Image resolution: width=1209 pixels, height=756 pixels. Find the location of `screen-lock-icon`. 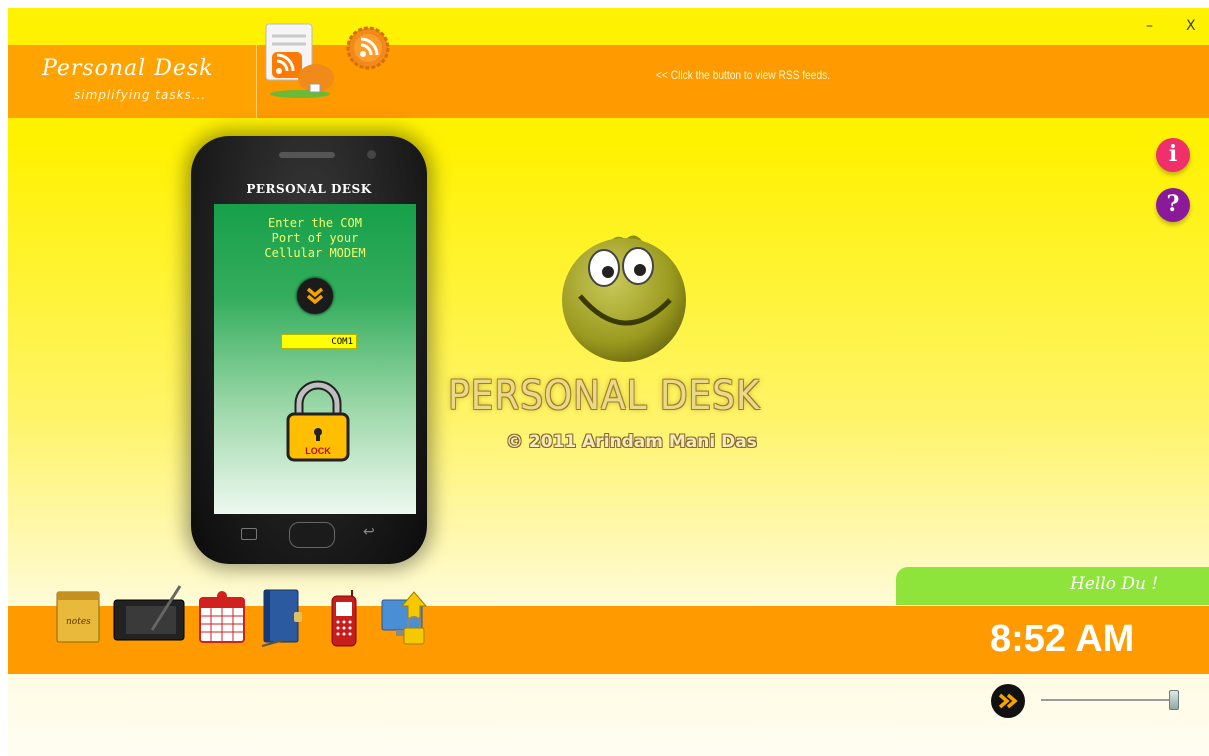

screen-lock-icon is located at coordinates (406, 619).